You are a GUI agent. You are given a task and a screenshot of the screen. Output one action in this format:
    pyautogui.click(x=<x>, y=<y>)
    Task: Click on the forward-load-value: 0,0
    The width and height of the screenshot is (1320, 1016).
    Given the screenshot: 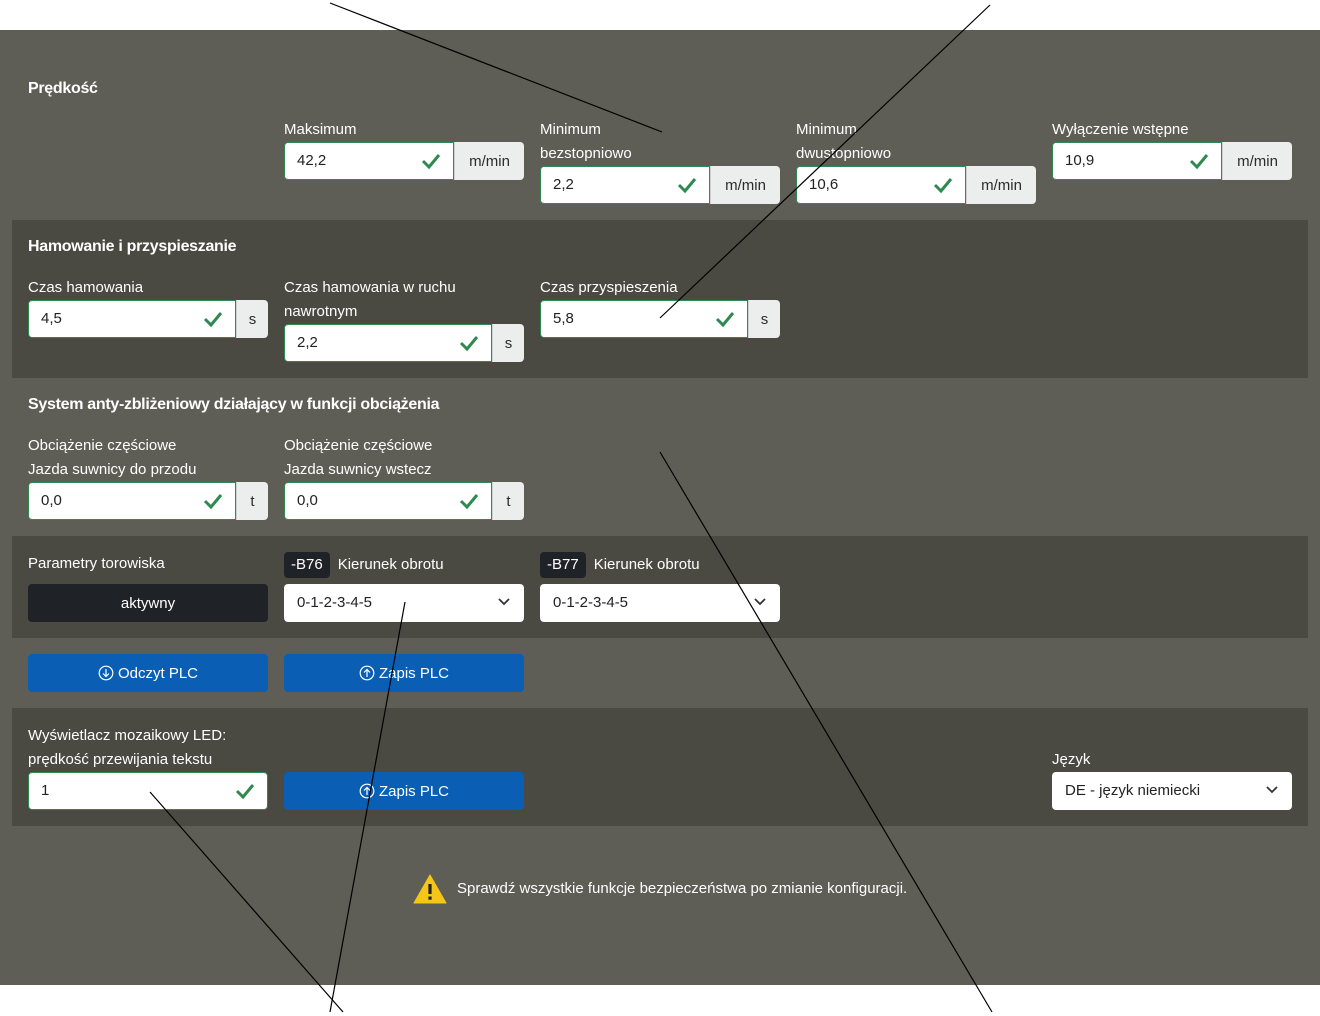 What is the action you would take?
    pyautogui.click(x=51, y=500)
    